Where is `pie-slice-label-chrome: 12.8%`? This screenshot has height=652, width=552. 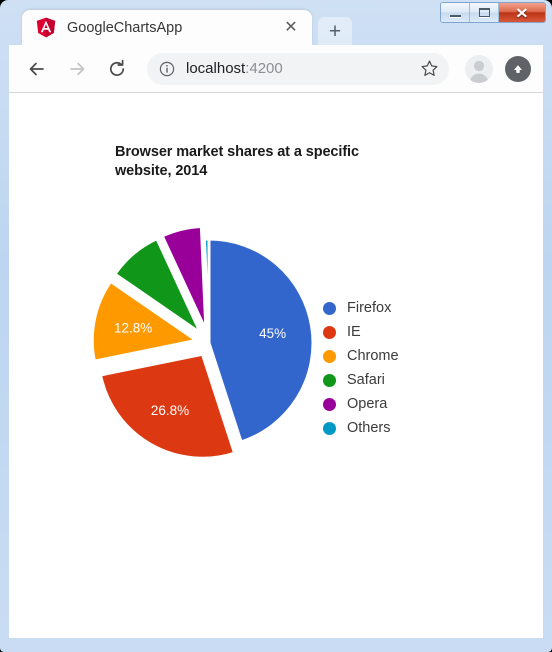
pie-slice-label-chrome: 12.8% is located at coordinates (133, 328).